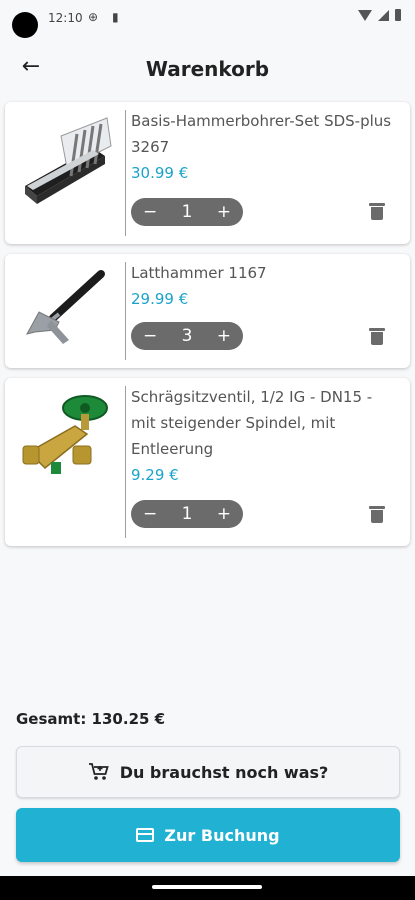 This screenshot has height=900, width=415. I want to click on home-gesture-handle, so click(207, 887).